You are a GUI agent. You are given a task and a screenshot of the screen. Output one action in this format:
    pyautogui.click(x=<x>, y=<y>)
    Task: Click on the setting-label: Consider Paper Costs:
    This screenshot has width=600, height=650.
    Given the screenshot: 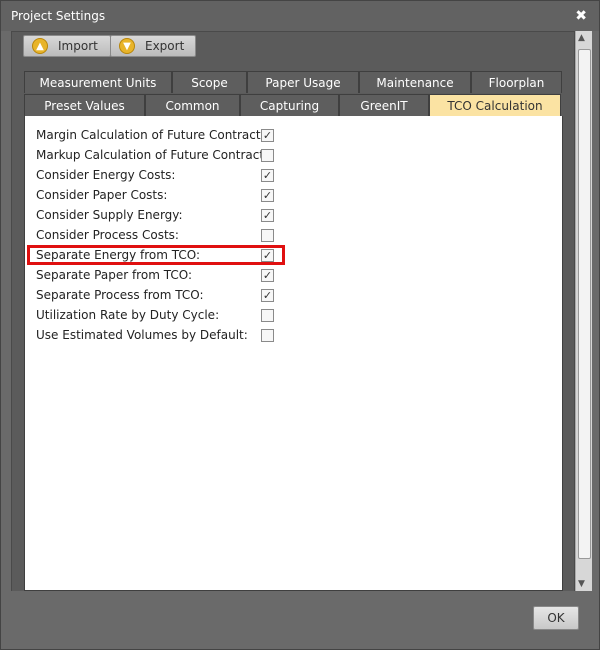 What is the action you would take?
    pyautogui.click(x=102, y=195)
    